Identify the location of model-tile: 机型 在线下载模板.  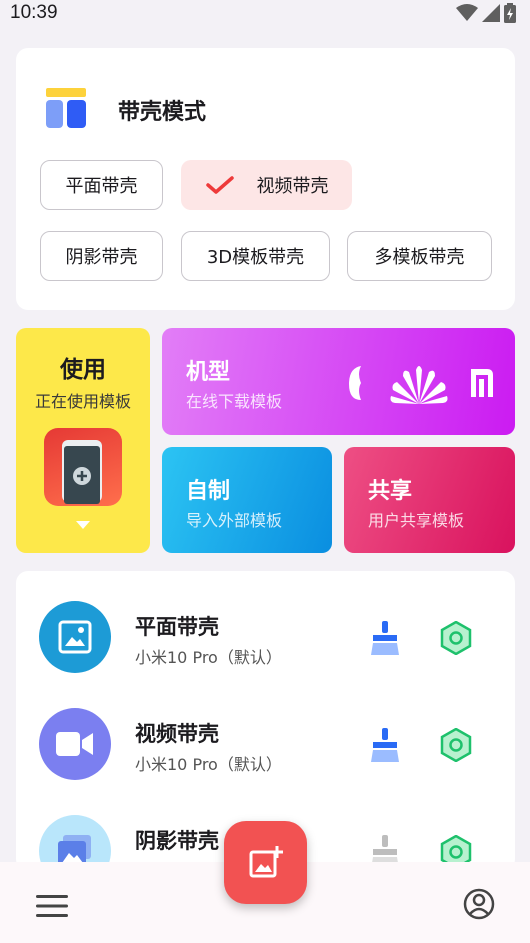
(338, 381).